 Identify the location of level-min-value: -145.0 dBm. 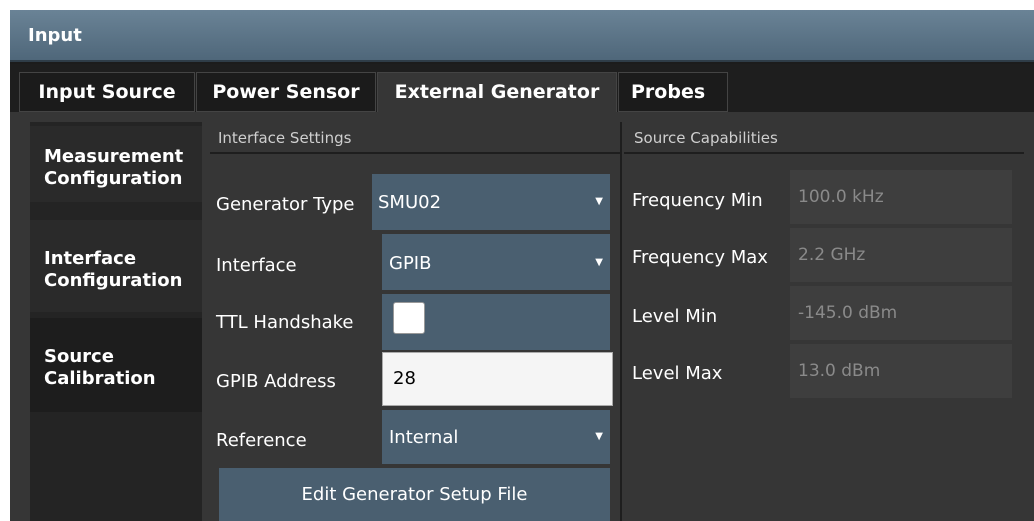
(901, 313).